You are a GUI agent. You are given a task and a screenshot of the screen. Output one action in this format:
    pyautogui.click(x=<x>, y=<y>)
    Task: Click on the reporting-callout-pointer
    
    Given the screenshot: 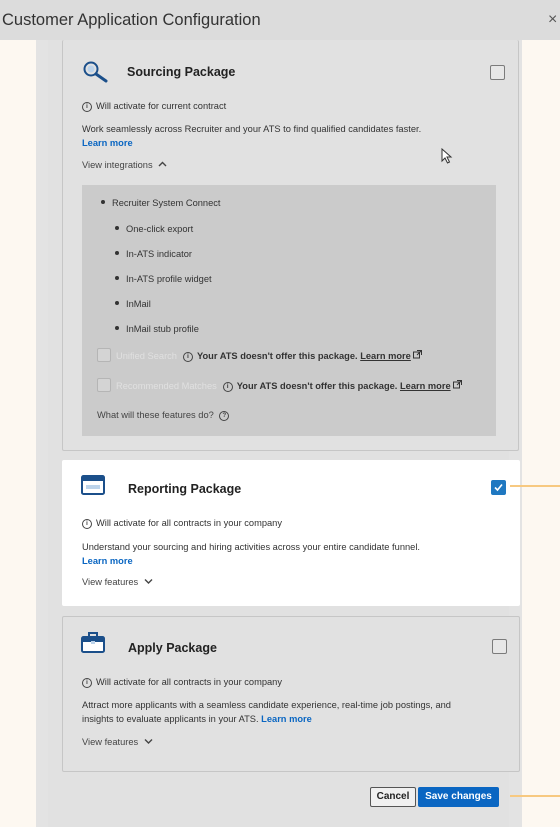 What is the action you would take?
    pyautogui.click(x=535, y=486)
    